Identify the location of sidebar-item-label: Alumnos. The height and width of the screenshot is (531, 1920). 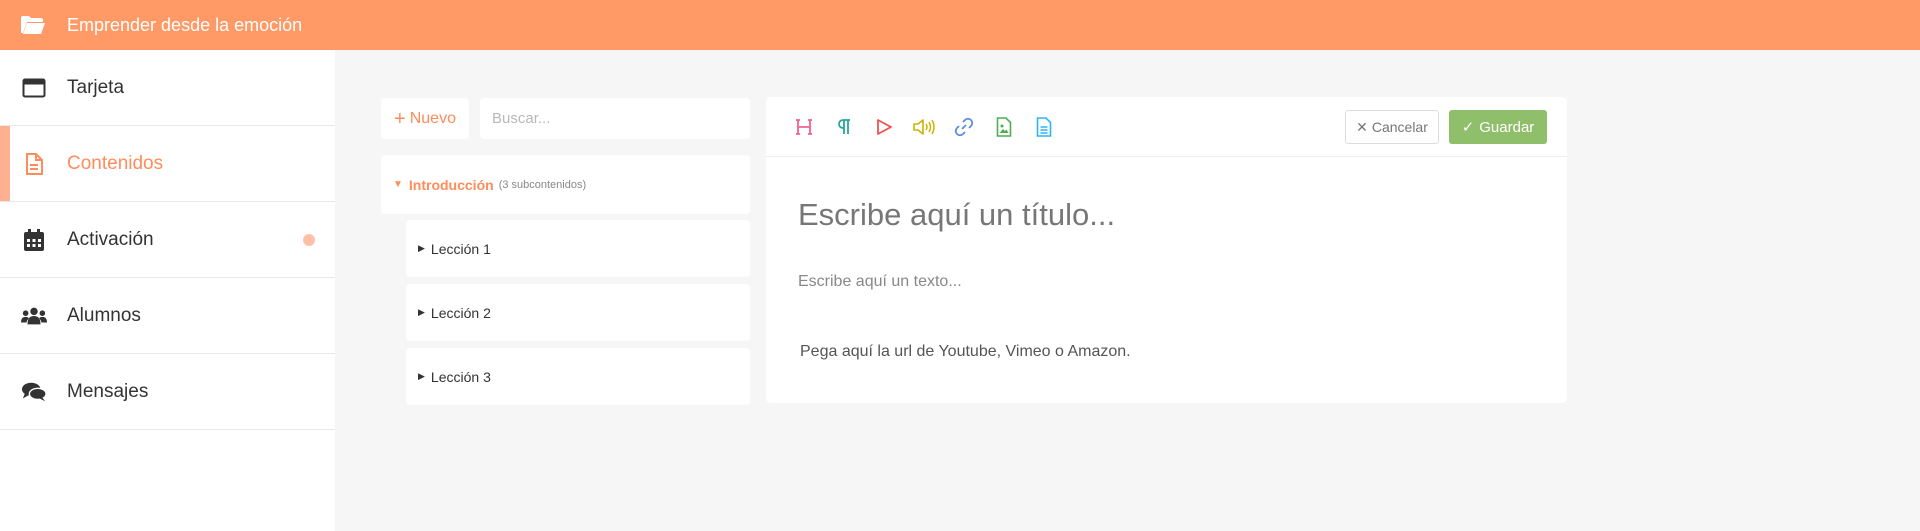
(104, 315).